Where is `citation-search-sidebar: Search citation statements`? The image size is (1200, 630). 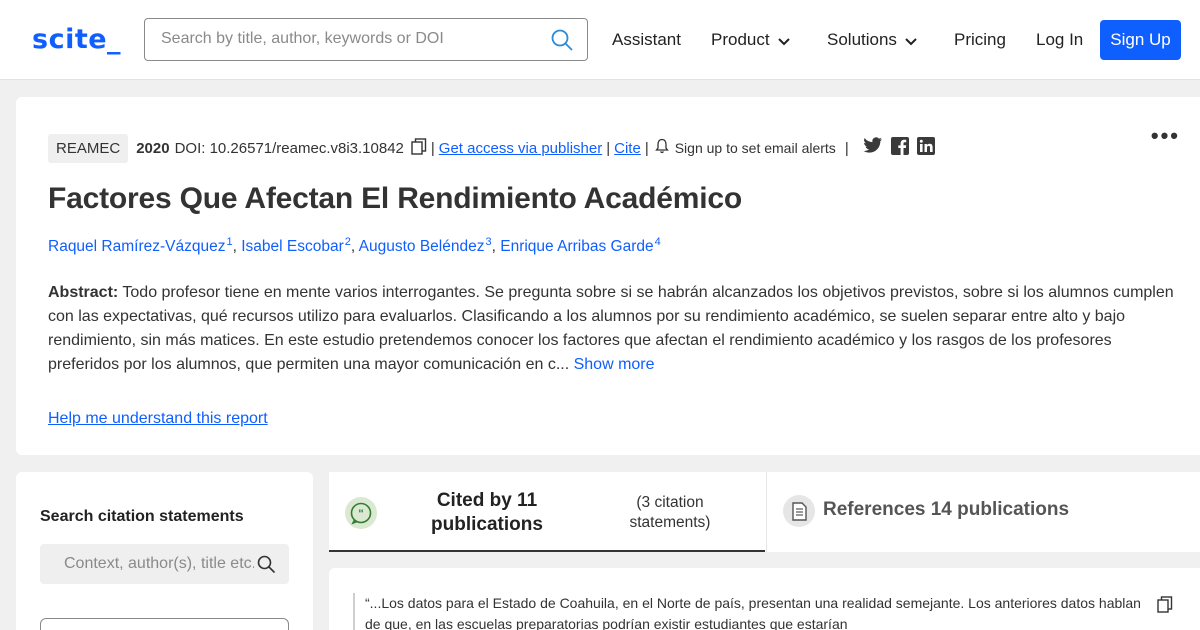 citation-search-sidebar: Search citation statements is located at coordinates (164, 551).